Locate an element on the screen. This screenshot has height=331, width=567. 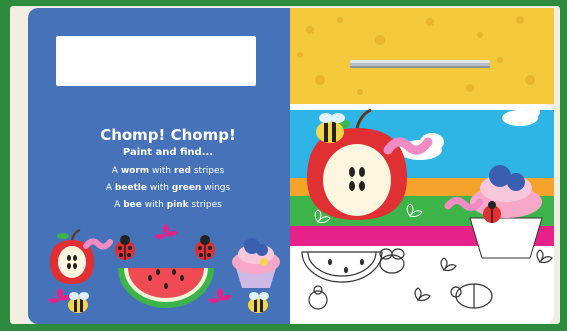
cloud-icon is located at coordinates (521, 115).